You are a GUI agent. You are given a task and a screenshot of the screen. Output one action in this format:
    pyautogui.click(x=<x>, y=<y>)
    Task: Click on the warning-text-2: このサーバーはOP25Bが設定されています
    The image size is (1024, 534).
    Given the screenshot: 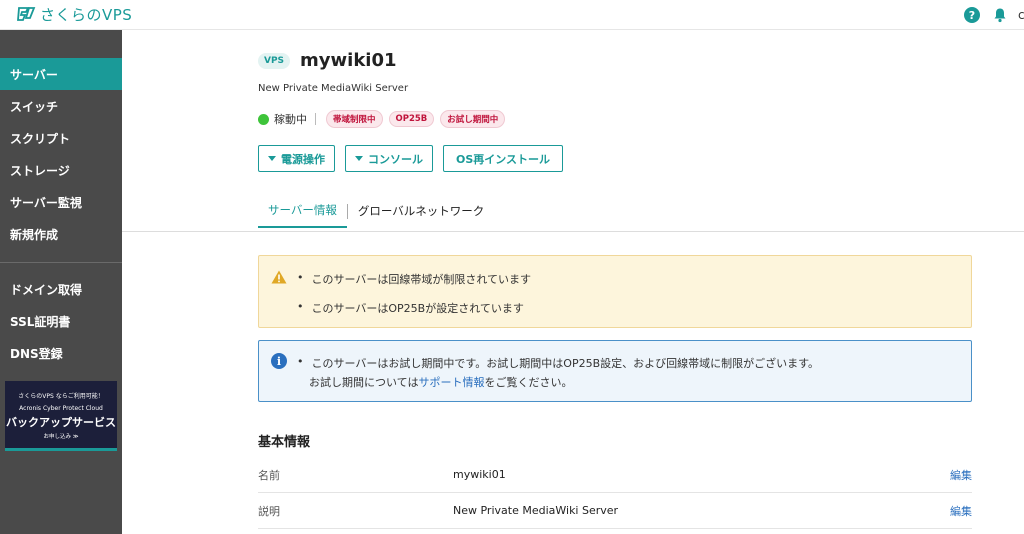 What is the action you would take?
    pyautogui.click(x=417, y=308)
    